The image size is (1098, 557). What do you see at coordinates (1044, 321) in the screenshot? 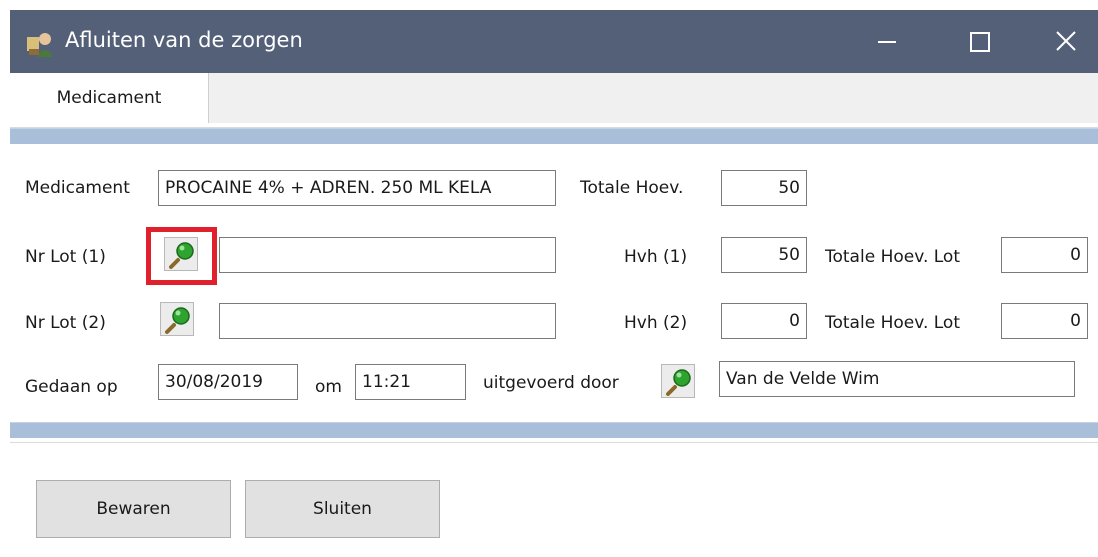
I see `totale-hoev-lot-2-field: 0` at bounding box center [1044, 321].